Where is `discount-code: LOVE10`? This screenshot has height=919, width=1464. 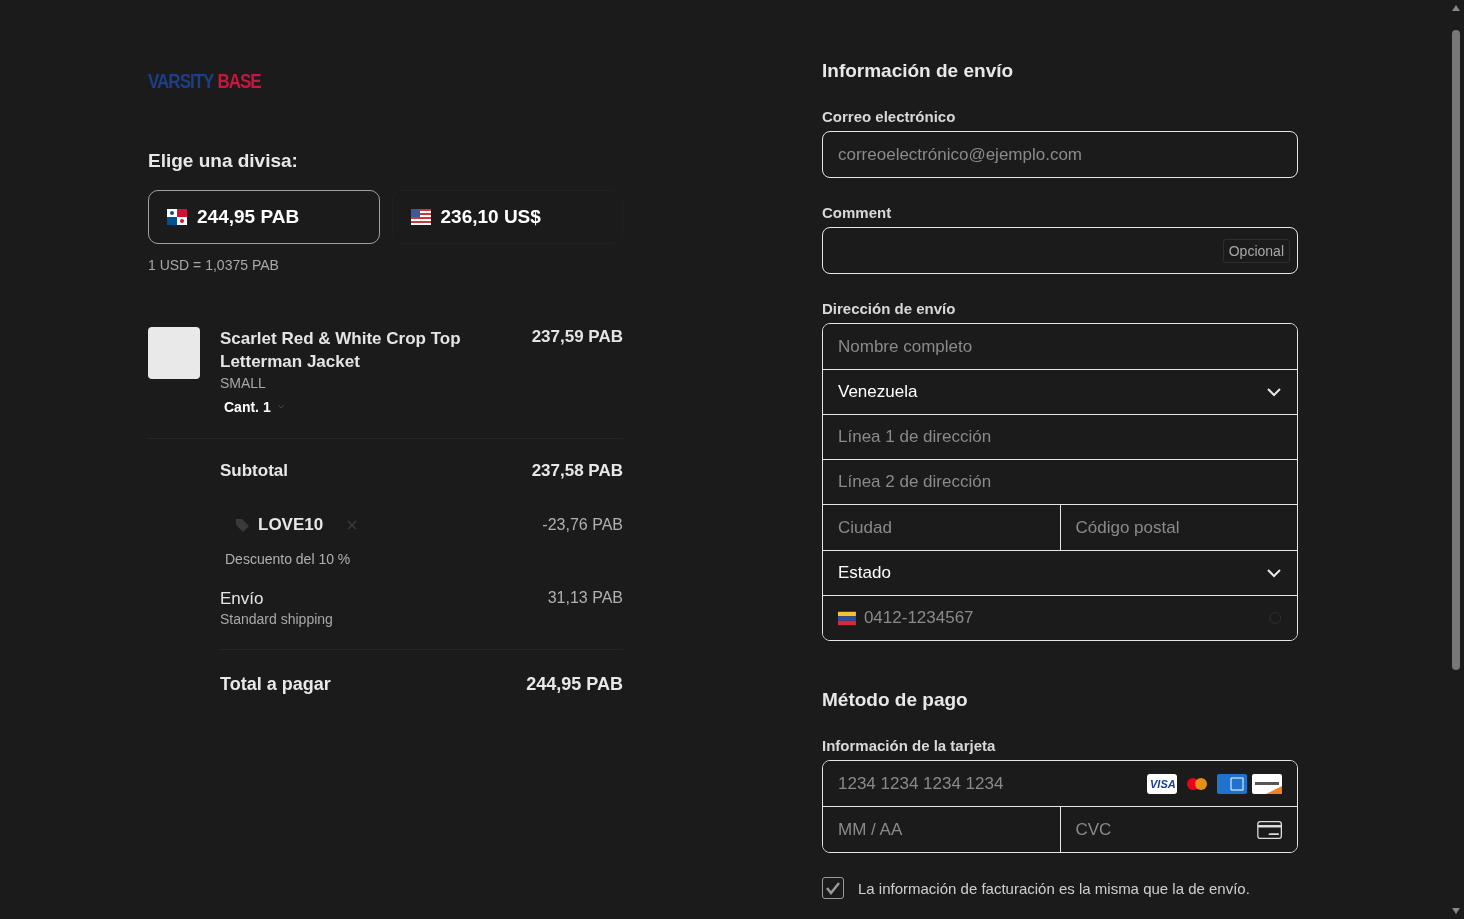
discount-code: LOVE10 is located at coordinates (291, 525).